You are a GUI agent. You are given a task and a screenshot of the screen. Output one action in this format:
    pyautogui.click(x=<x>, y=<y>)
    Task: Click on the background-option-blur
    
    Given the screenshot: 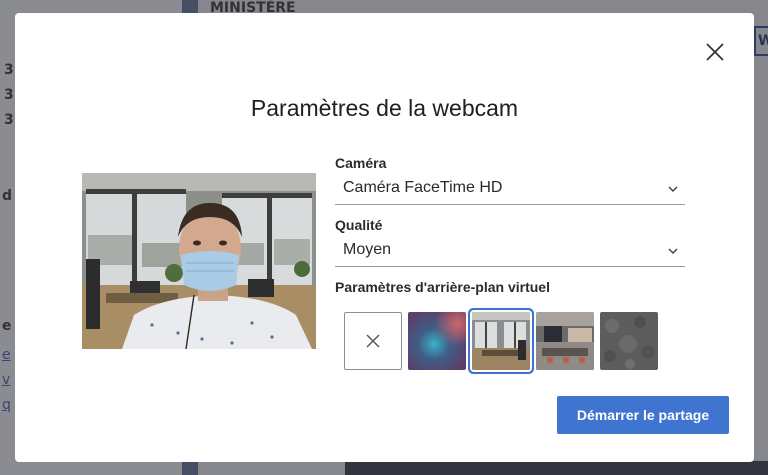 What is the action you would take?
    pyautogui.click(x=437, y=341)
    